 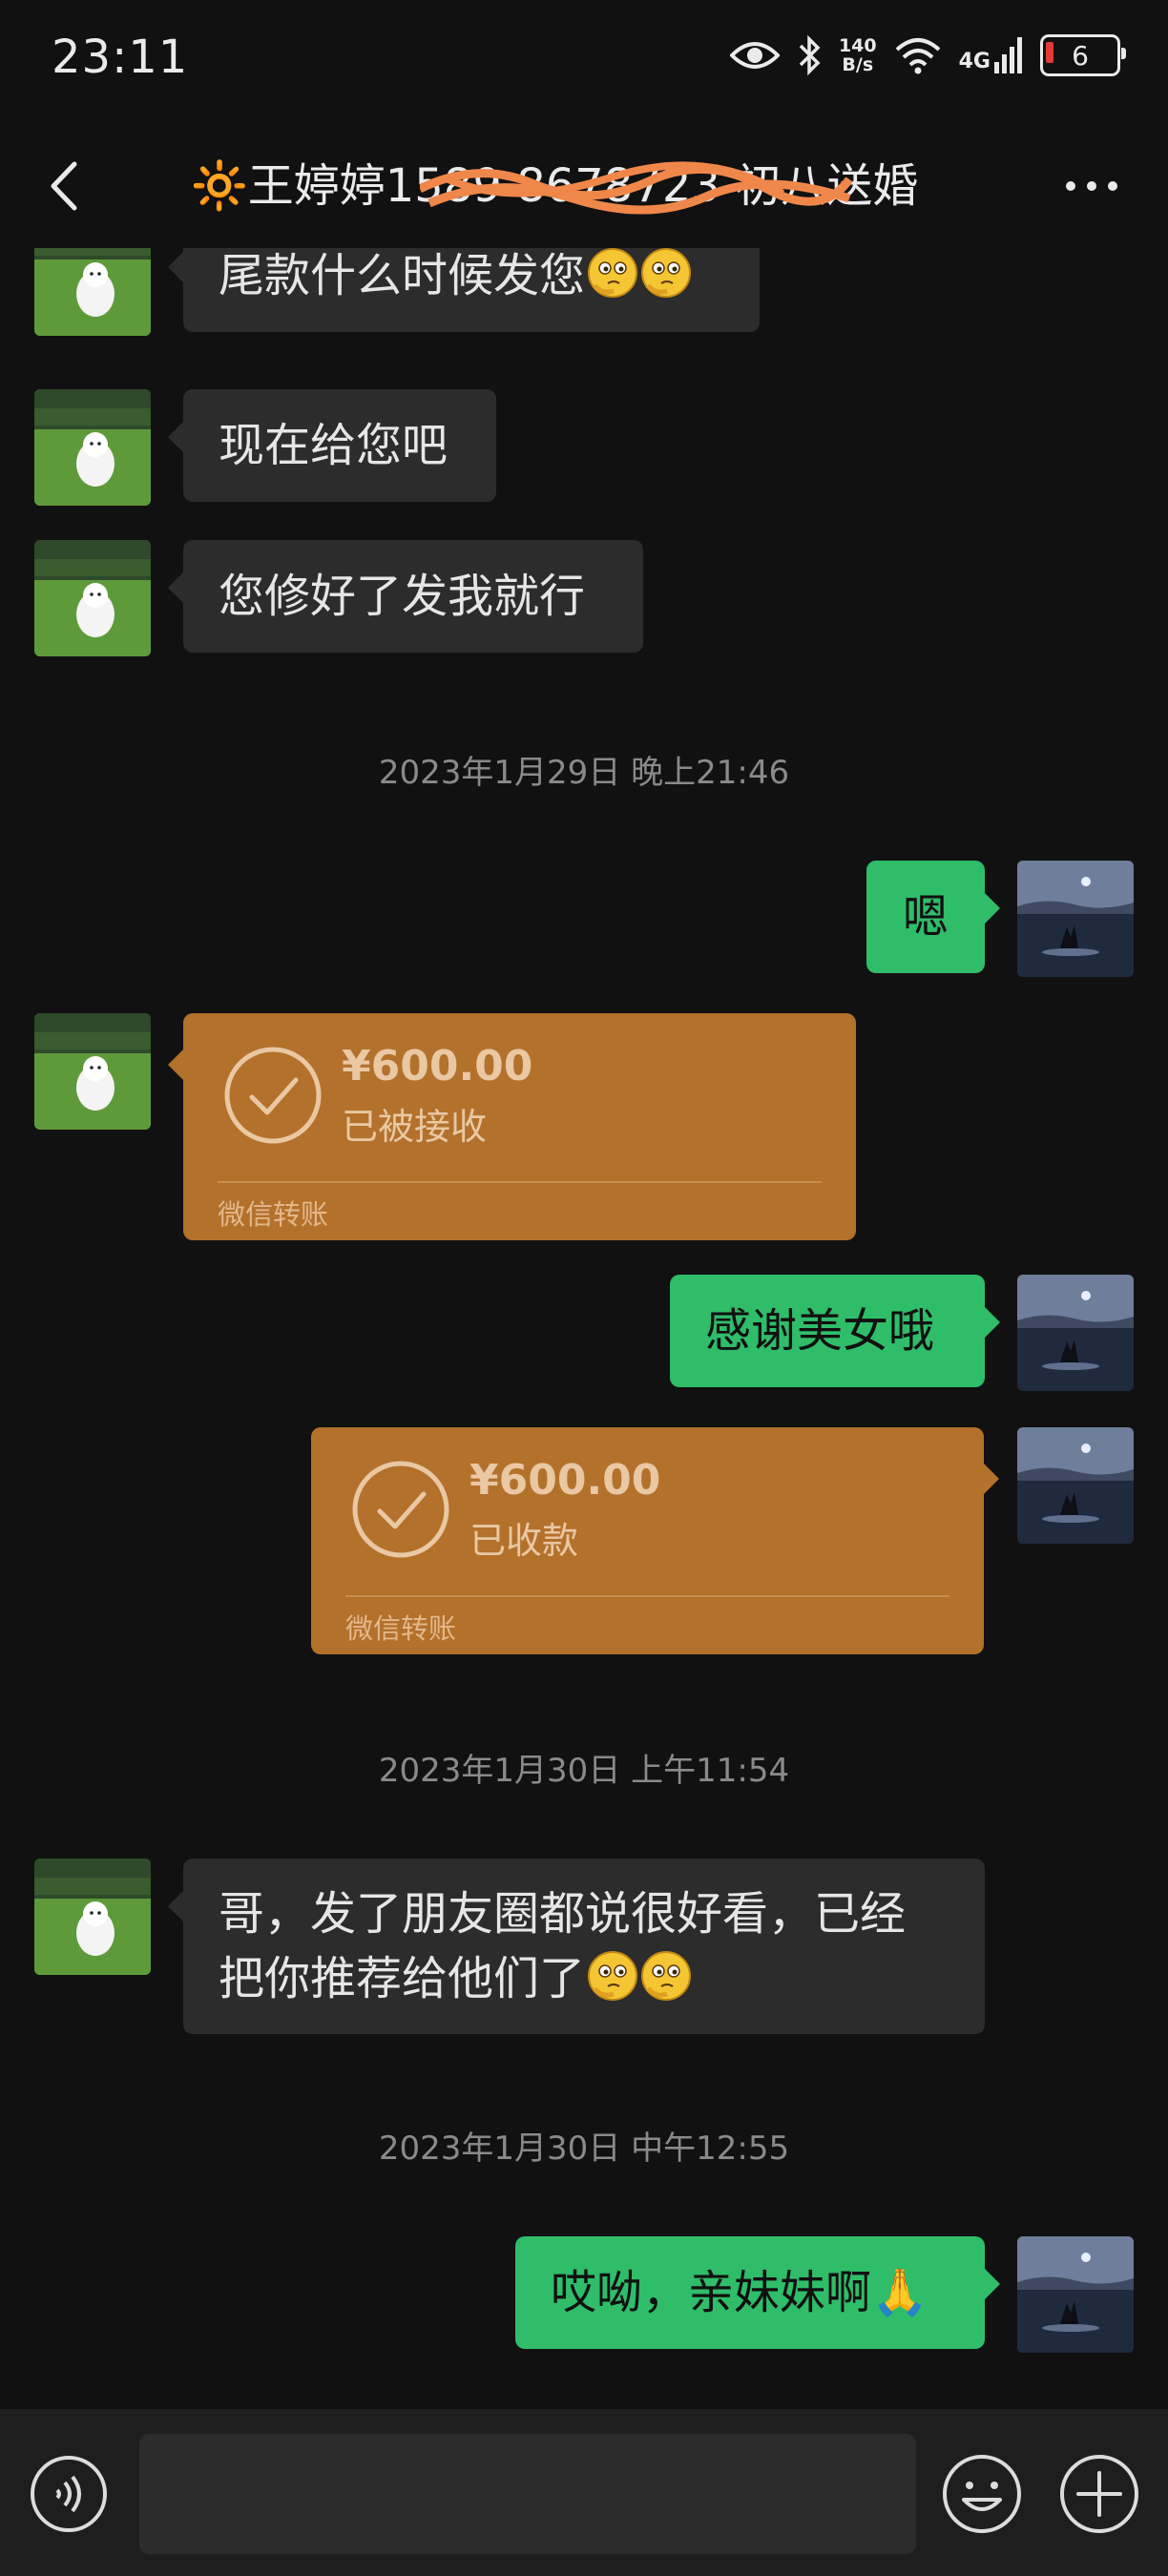 What do you see at coordinates (991, 55) in the screenshot?
I see `signal-icon: 4G` at bounding box center [991, 55].